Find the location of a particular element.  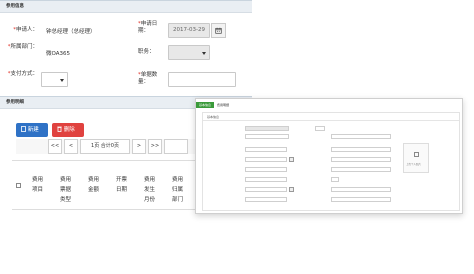

image-icon is located at coordinates (416, 154).